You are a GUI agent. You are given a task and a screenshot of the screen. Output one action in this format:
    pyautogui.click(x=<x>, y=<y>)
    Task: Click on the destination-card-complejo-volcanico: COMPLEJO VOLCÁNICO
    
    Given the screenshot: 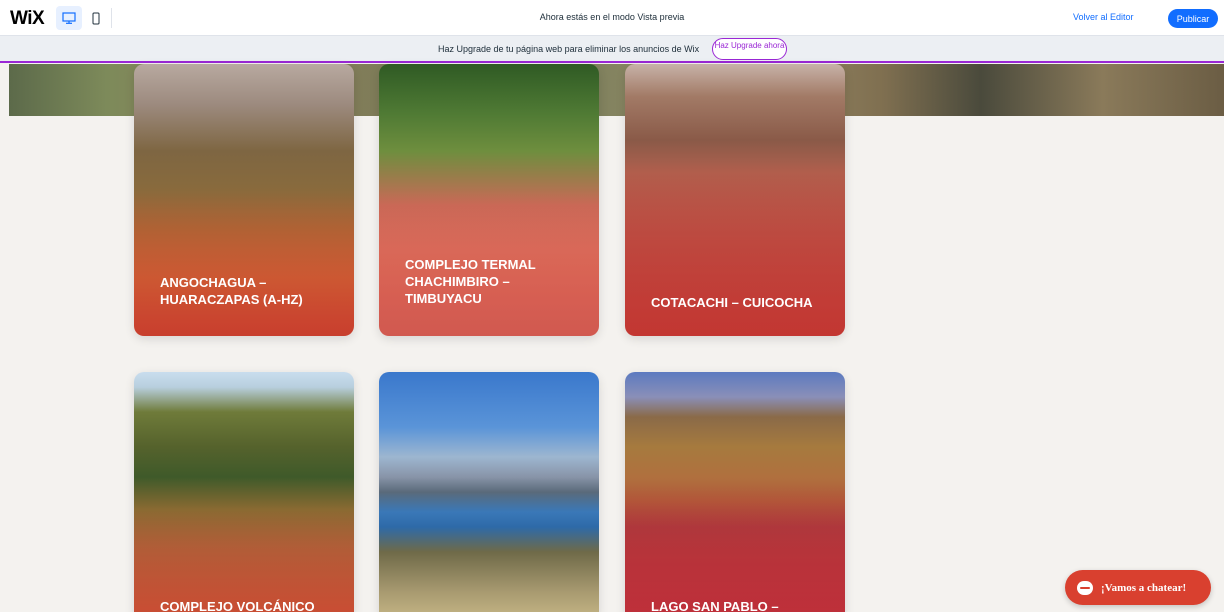 What is the action you would take?
    pyautogui.click(x=244, y=492)
    